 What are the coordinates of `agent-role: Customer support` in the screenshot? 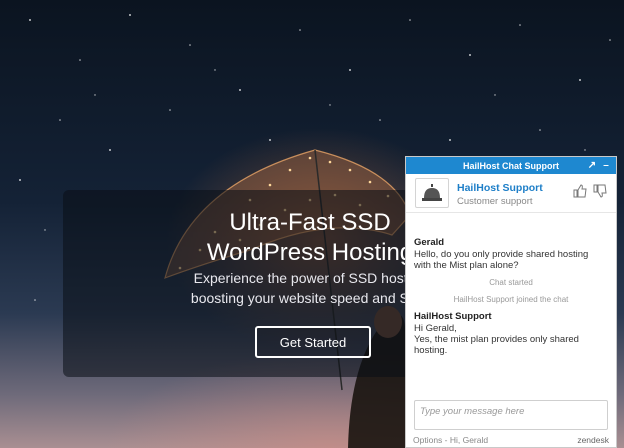 It's located at (495, 201).